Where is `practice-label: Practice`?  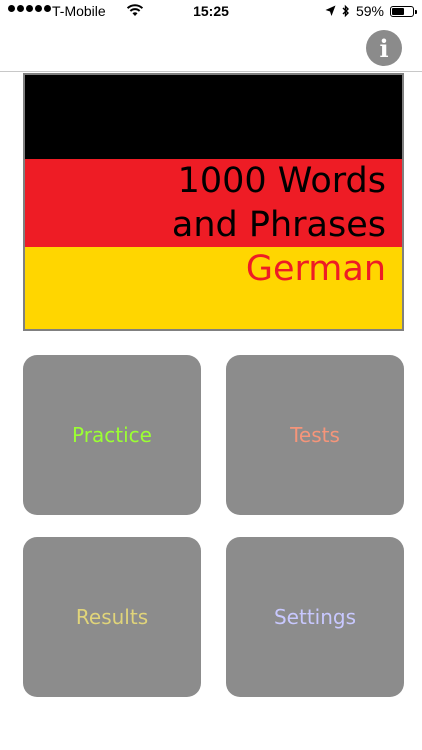 practice-label: Practice is located at coordinates (112, 435).